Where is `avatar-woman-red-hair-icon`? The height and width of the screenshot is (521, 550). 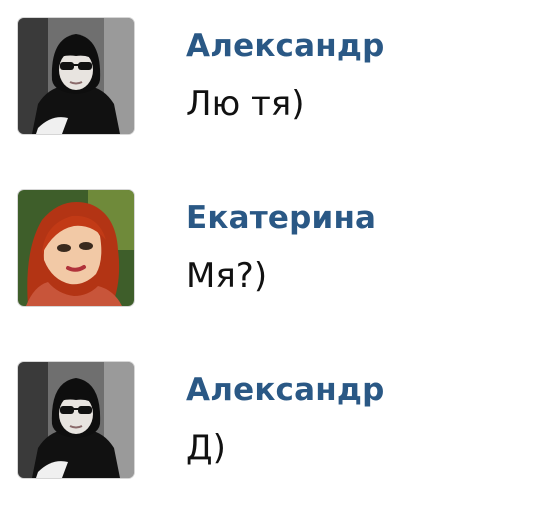 avatar-woman-red-hair-icon is located at coordinates (76, 248).